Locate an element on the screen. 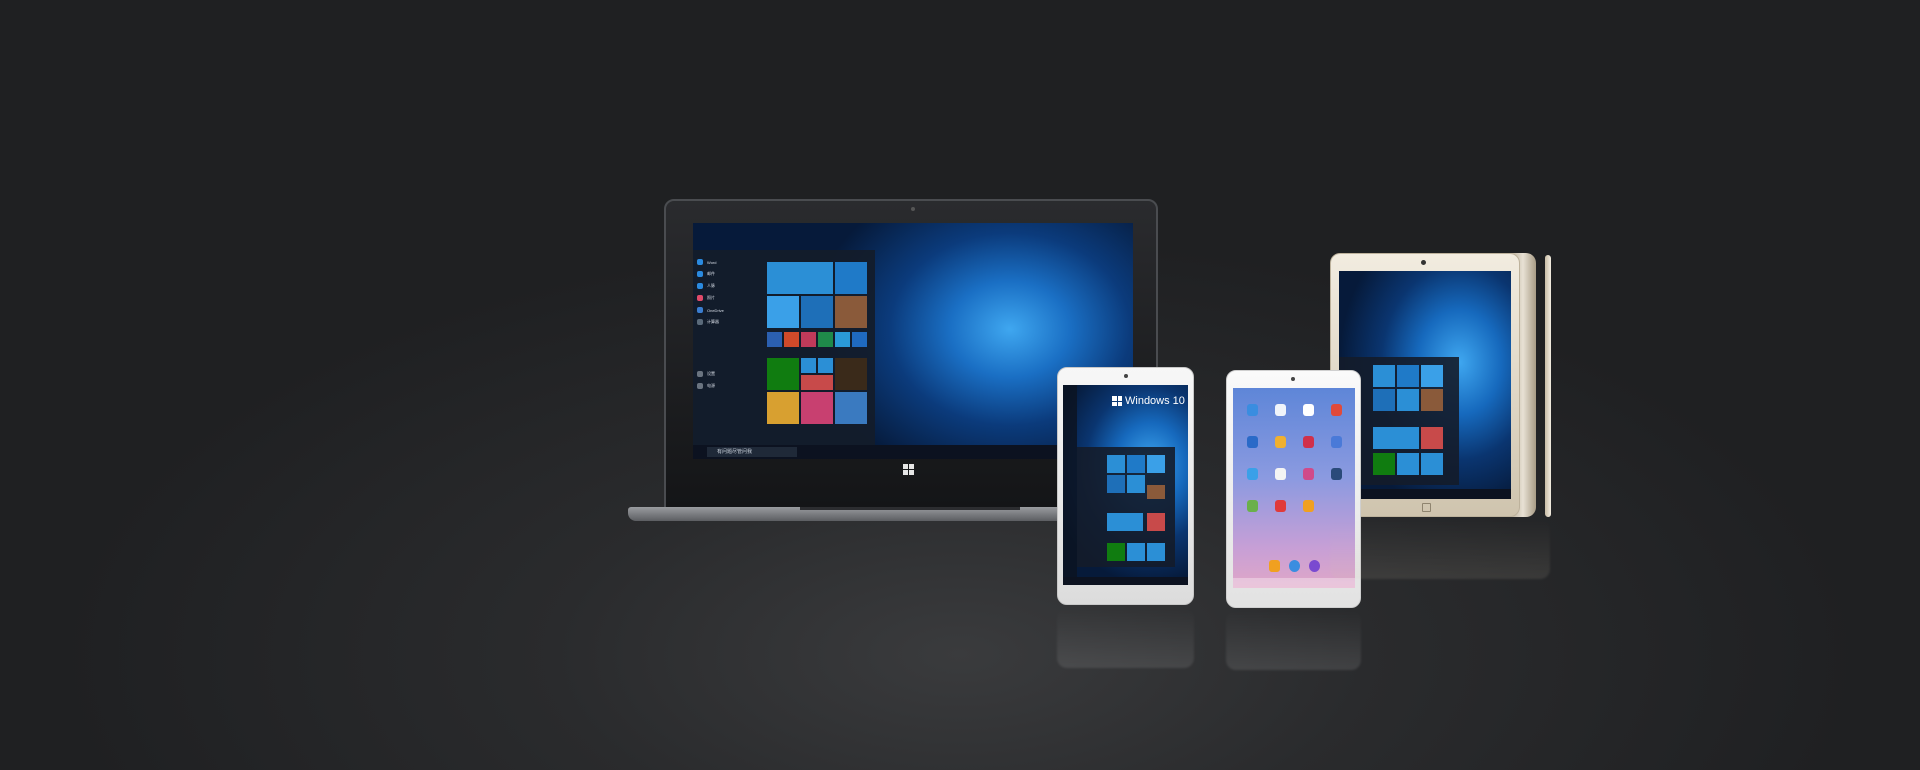  white-windows-tablet: Windows 10 is located at coordinates (1125, 486).